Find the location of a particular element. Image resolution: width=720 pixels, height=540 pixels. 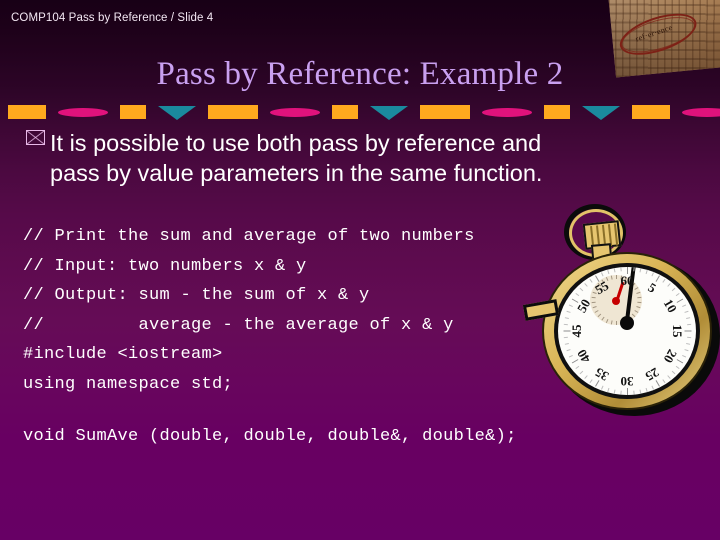

decorative-divider is located at coordinates (360, 113).